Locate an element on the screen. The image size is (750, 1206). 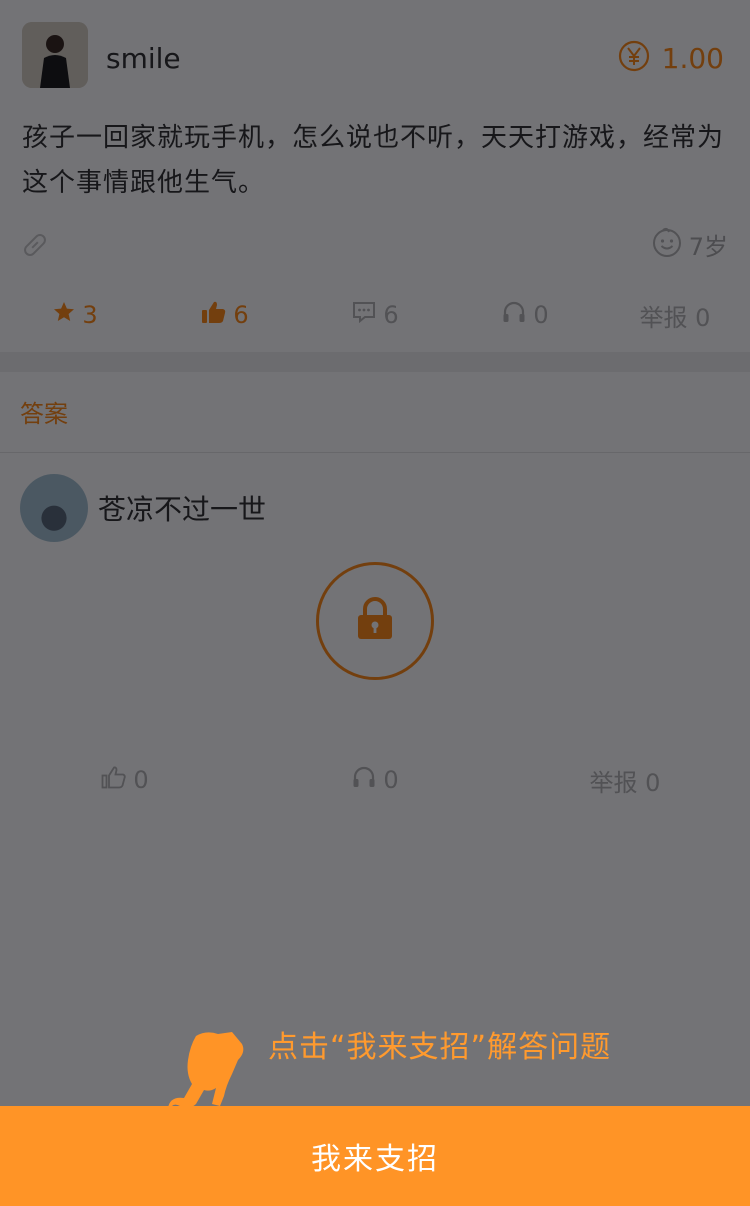
comment-icon is located at coordinates (364, 315).